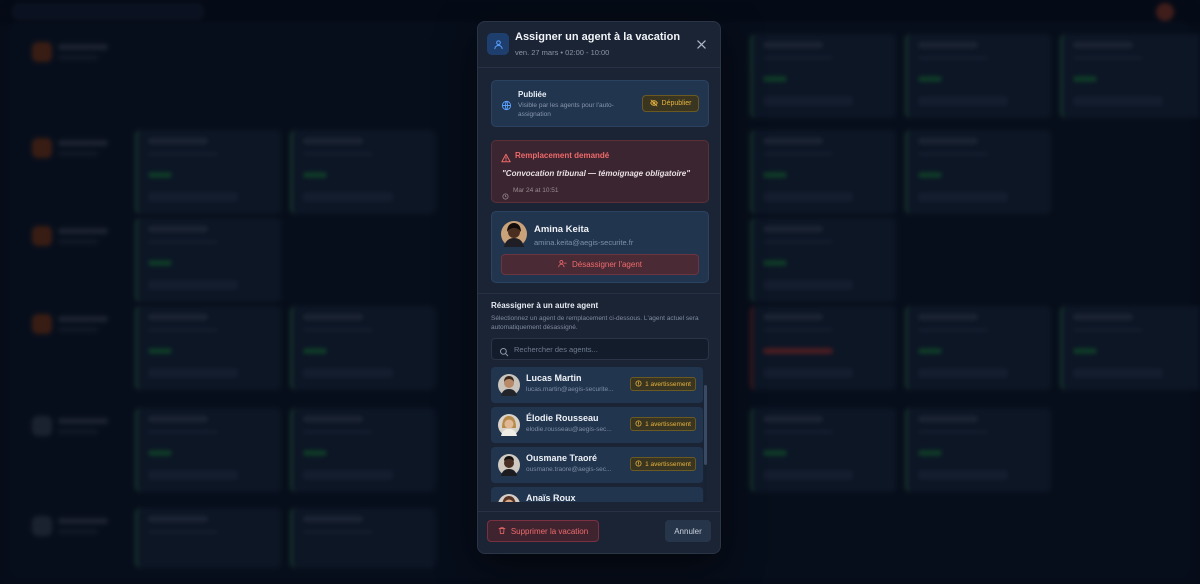  What do you see at coordinates (536, 190) in the screenshot?
I see `replacement-timestamp: Mar 24 at 10:51` at bounding box center [536, 190].